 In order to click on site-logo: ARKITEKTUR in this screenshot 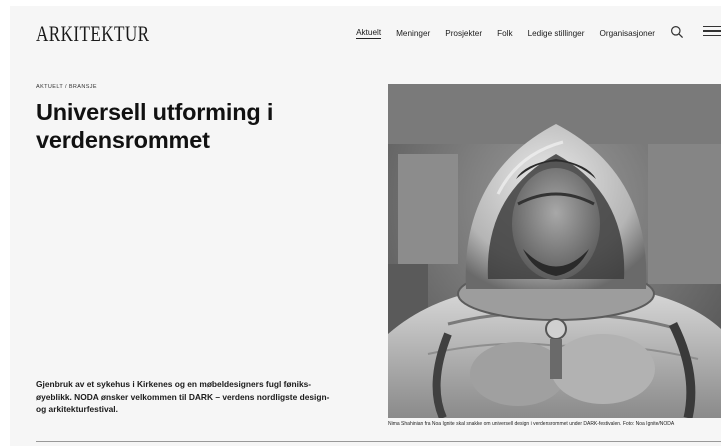, I will do `click(93, 34)`.